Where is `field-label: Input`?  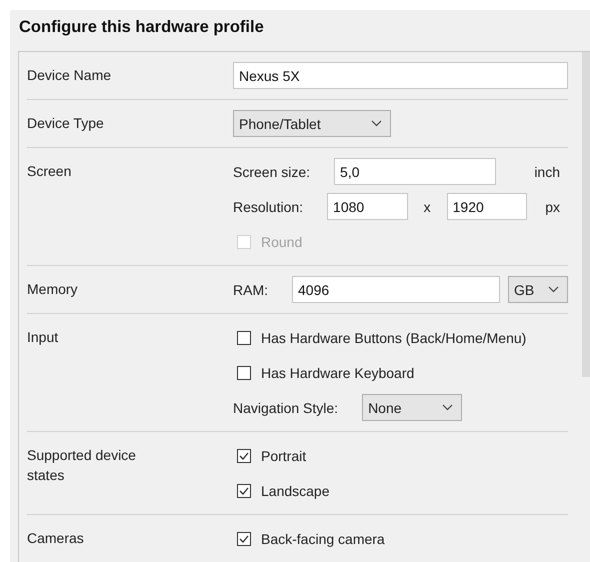
field-label: Input is located at coordinates (43, 337).